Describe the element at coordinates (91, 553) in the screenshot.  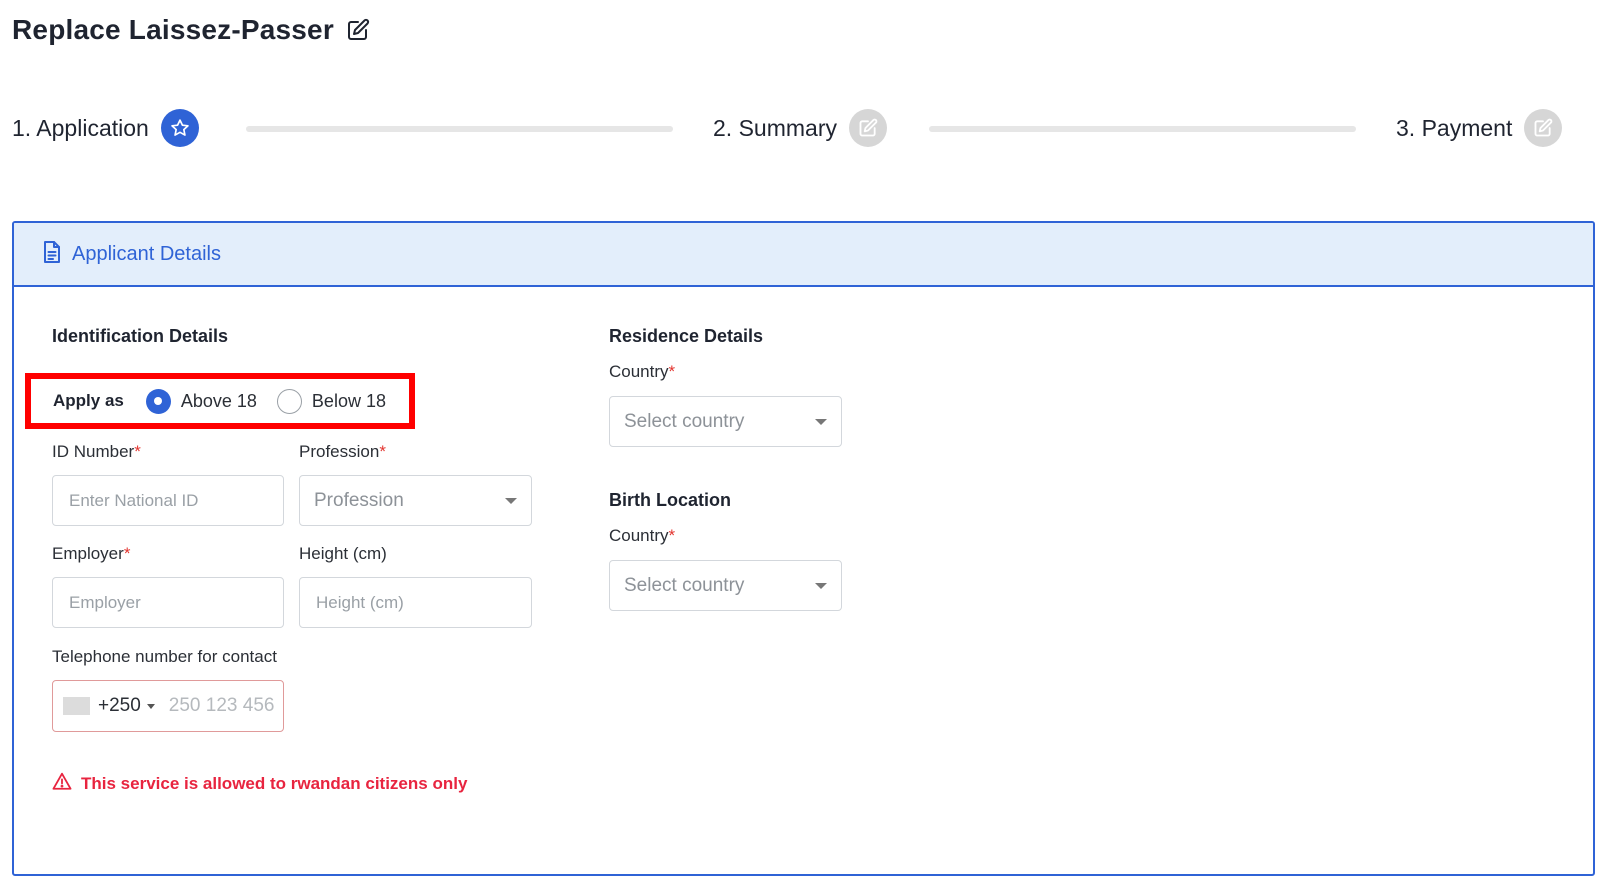
I see `employer-label: Employer*` at that location.